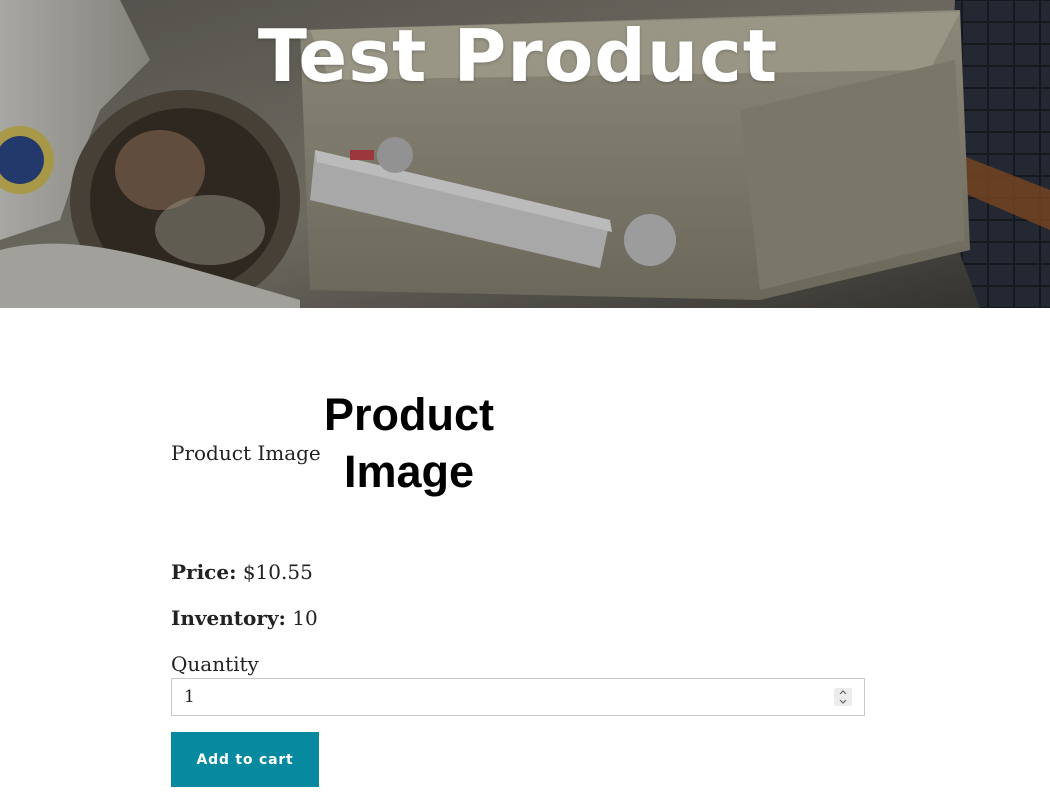 The height and width of the screenshot is (805, 1050). What do you see at coordinates (228, 618) in the screenshot?
I see `inventory-label: Inventory:` at bounding box center [228, 618].